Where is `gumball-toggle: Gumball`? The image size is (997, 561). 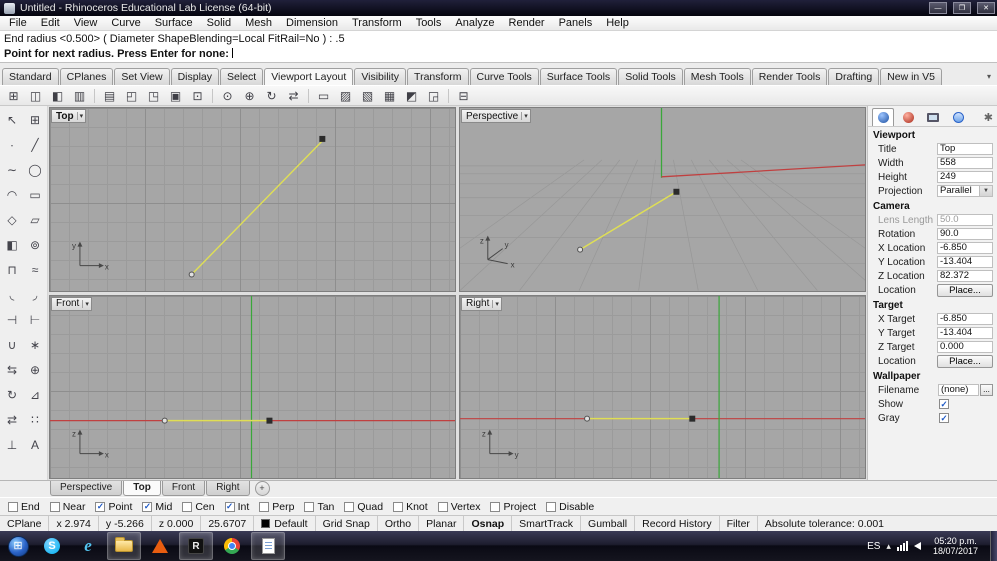 gumball-toggle: Gumball is located at coordinates (608, 523).